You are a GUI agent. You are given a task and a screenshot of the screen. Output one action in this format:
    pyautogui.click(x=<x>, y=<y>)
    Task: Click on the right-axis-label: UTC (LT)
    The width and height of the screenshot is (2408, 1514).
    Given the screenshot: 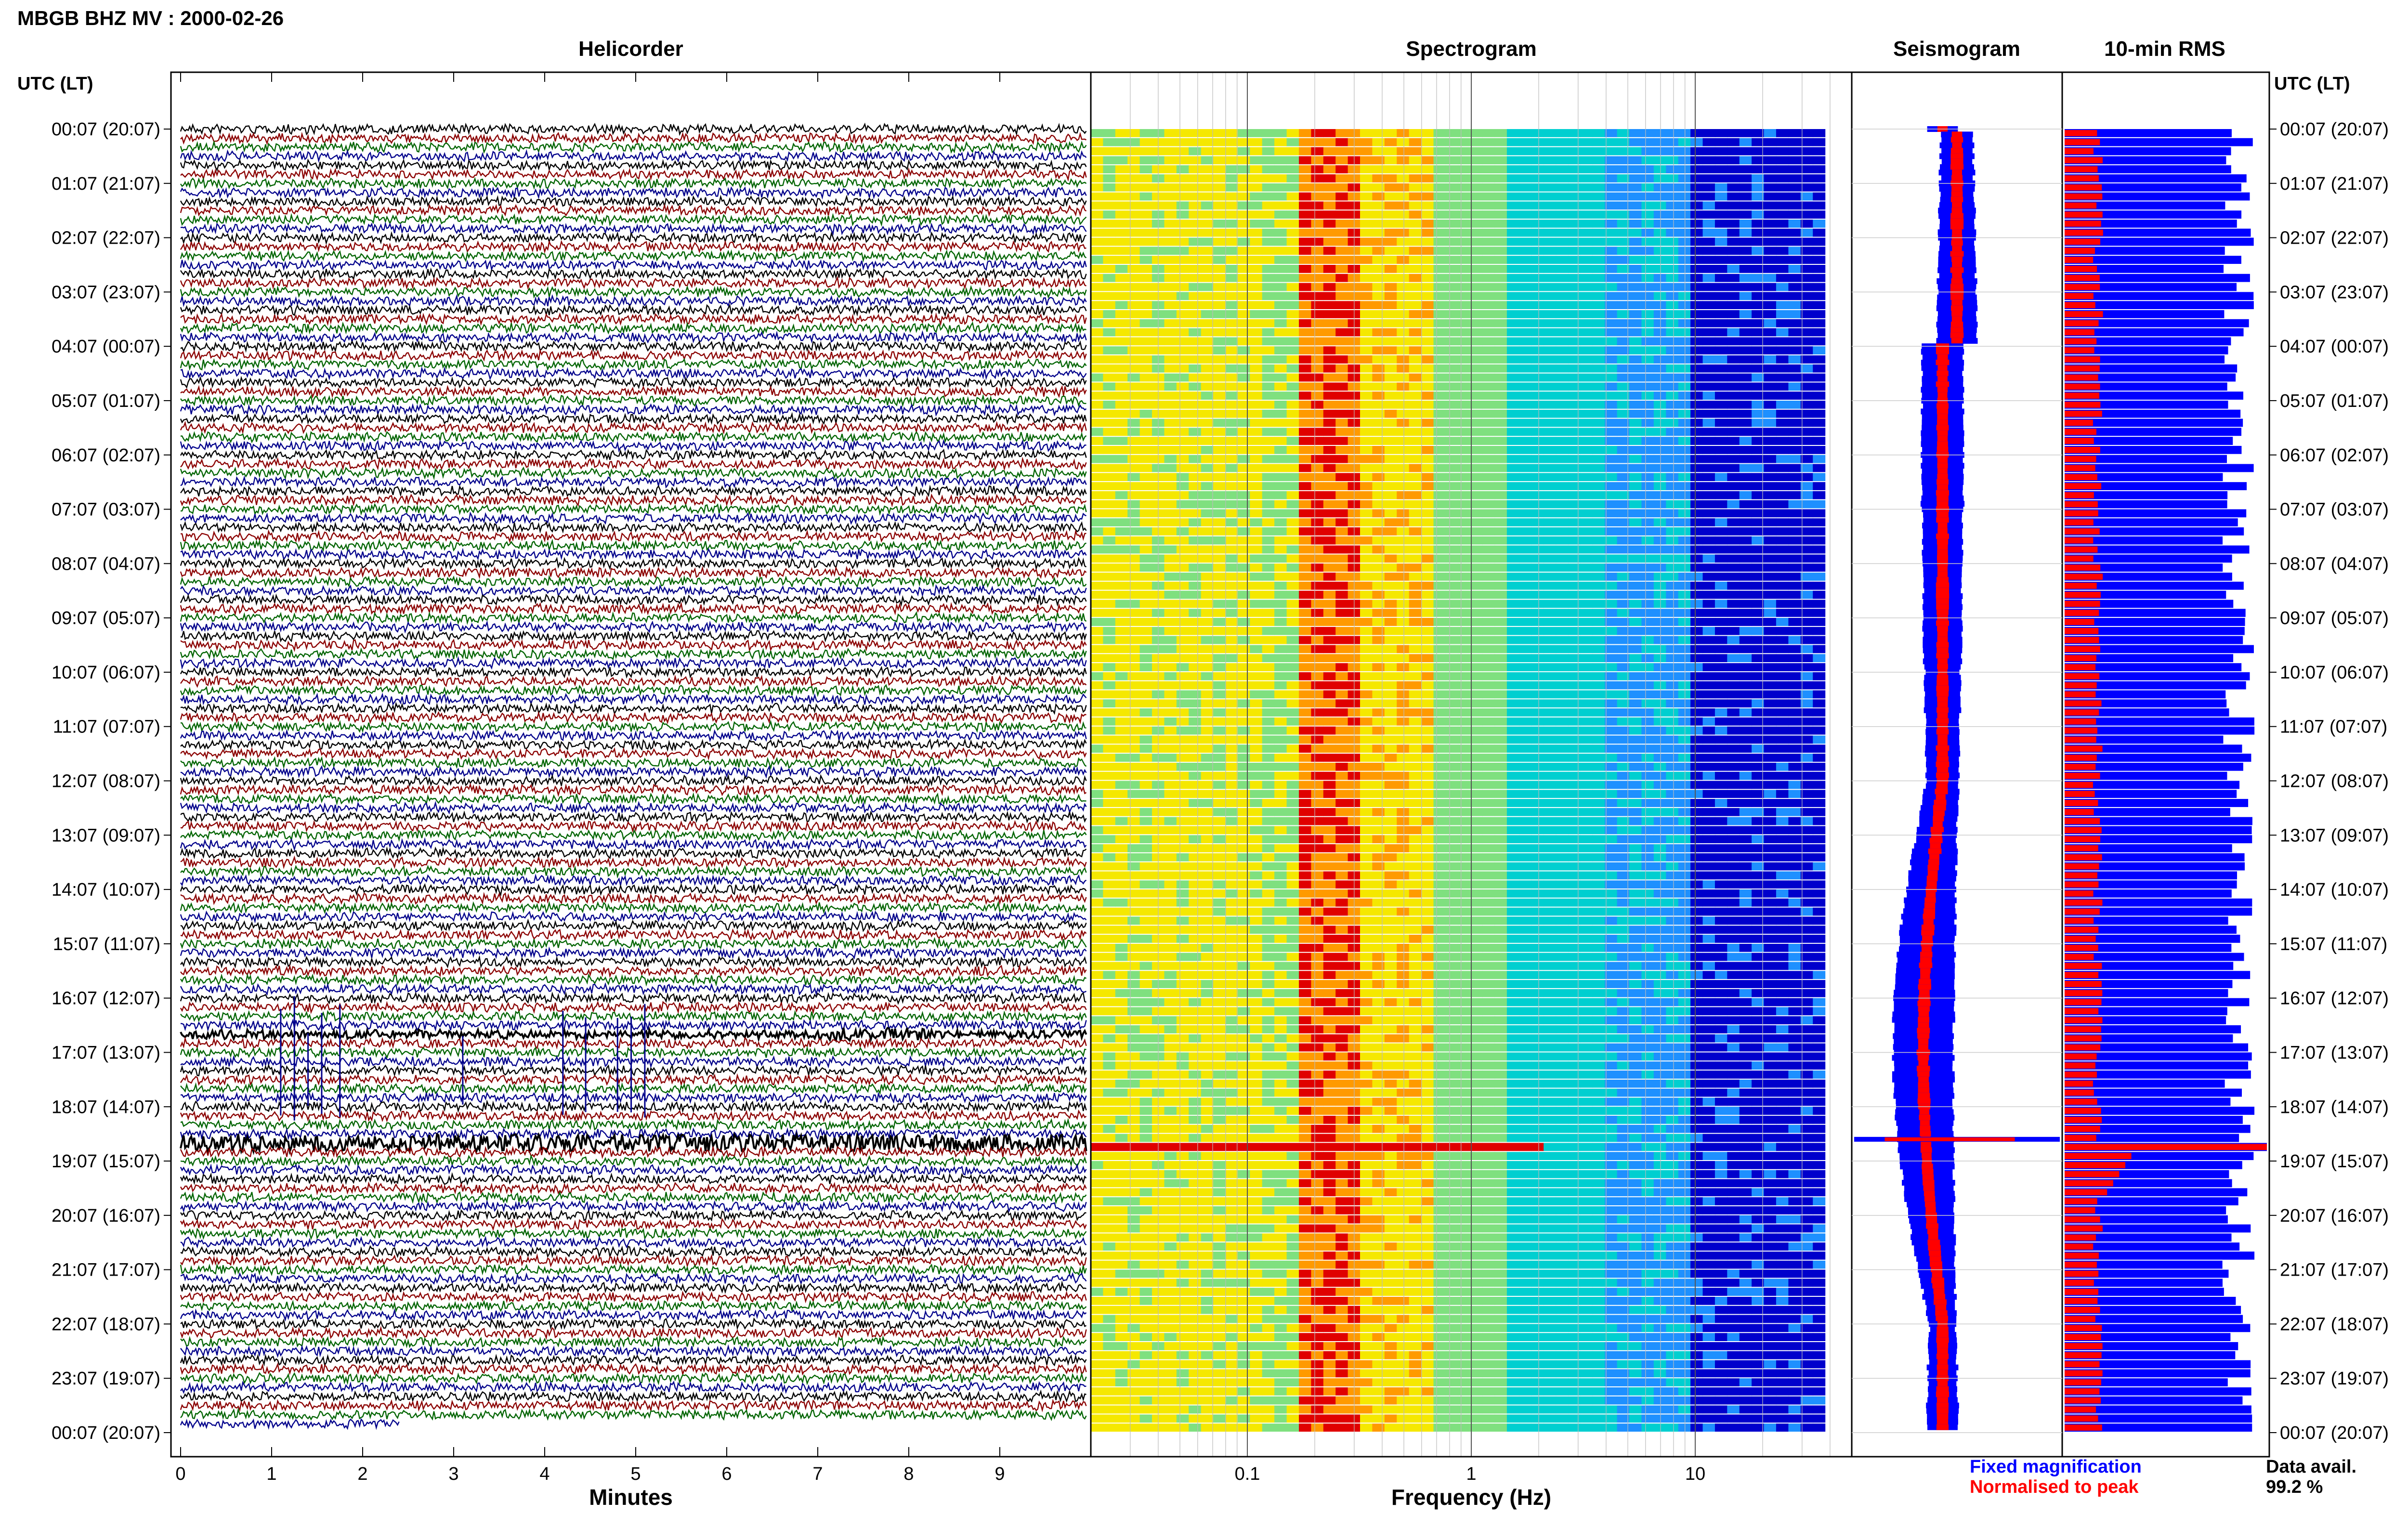 What is the action you would take?
    pyautogui.click(x=2312, y=84)
    